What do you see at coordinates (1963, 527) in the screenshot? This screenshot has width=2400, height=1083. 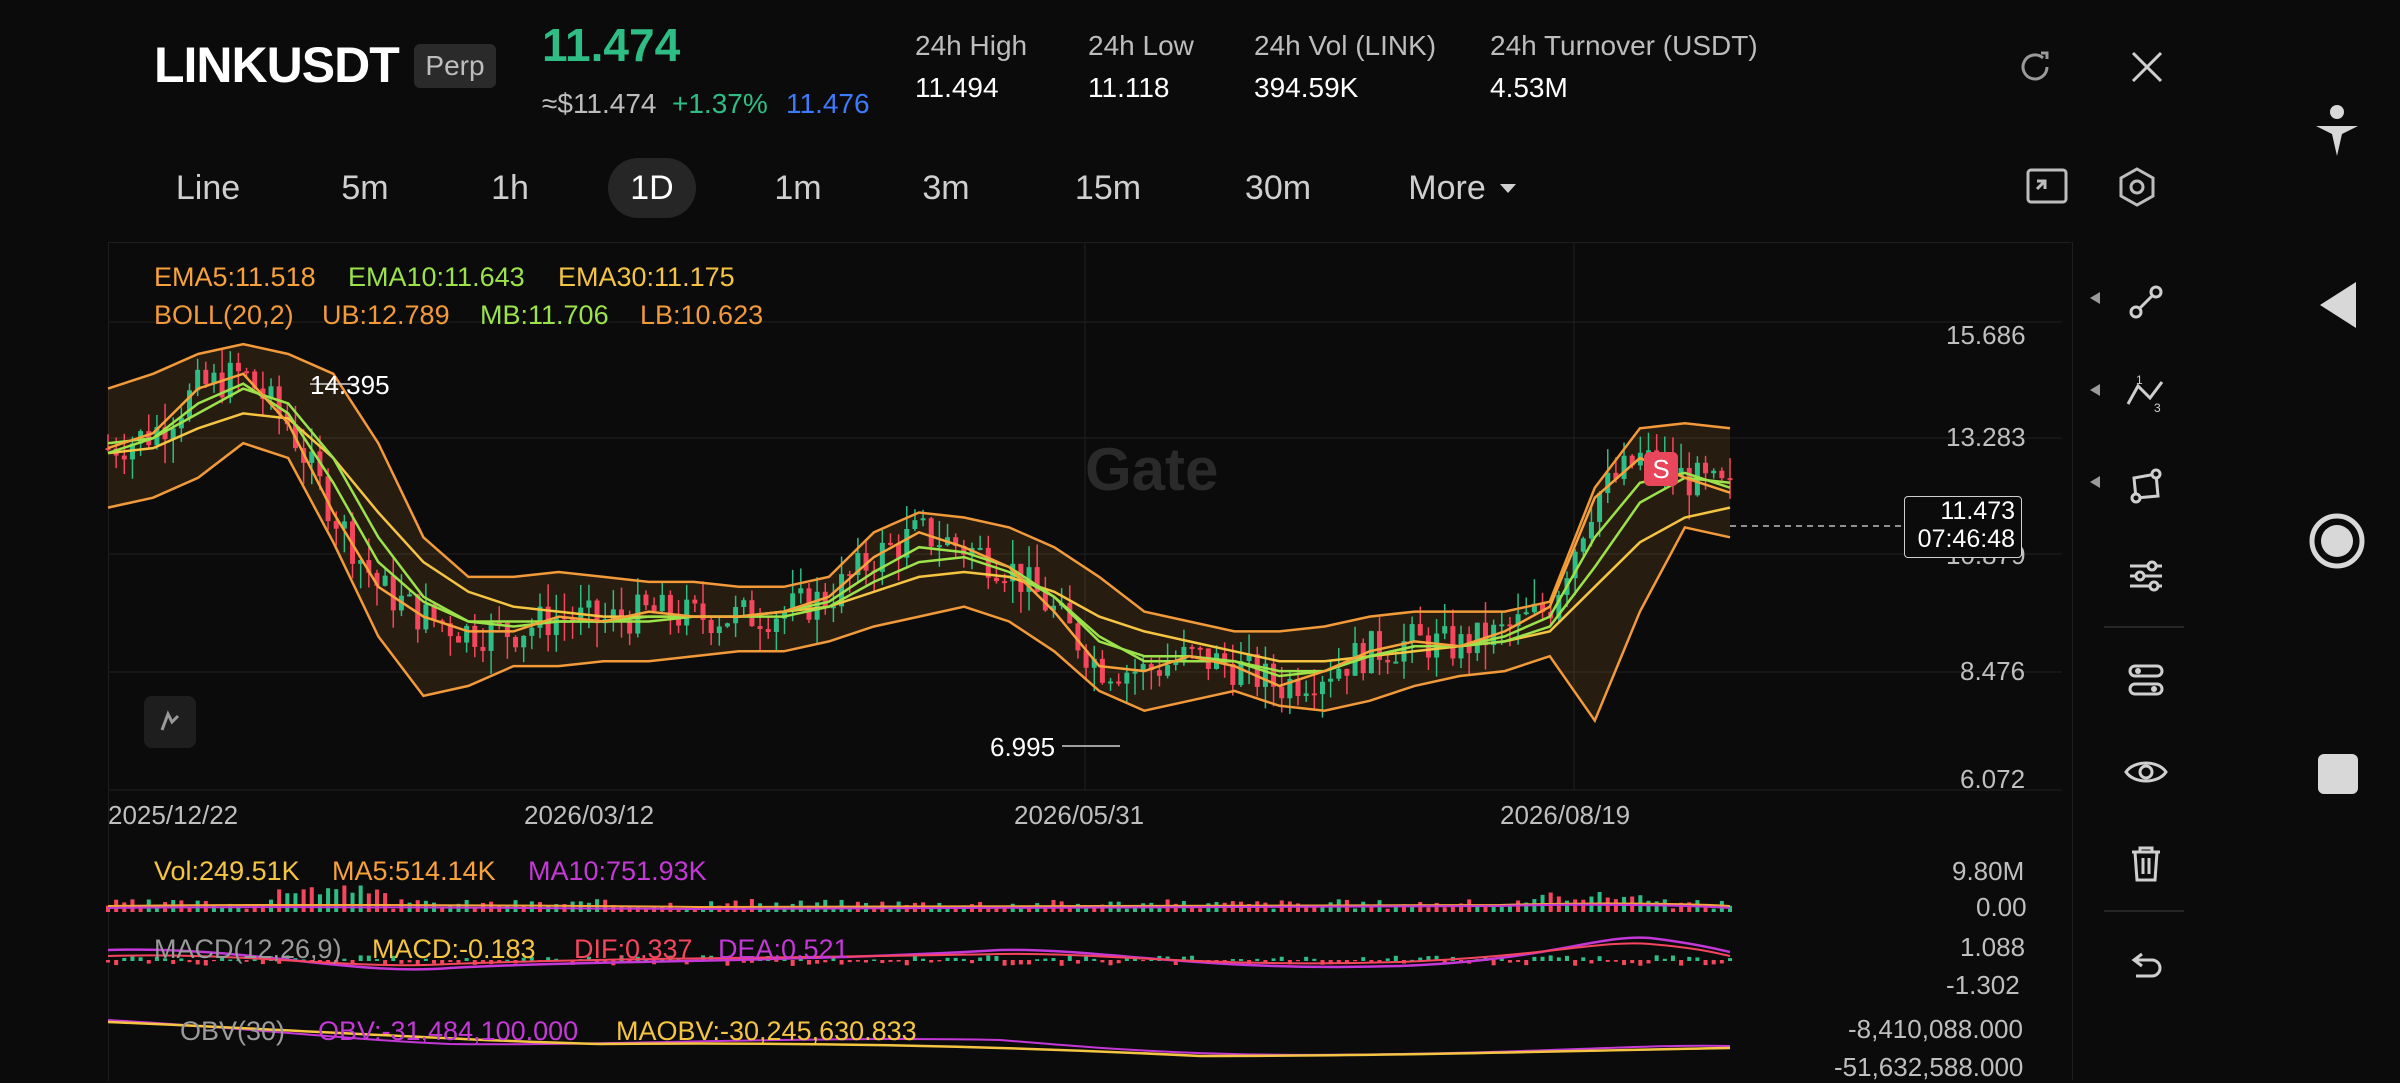 I see `current-price-tag: 11.473 07:46:48` at bounding box center [1963, 527].